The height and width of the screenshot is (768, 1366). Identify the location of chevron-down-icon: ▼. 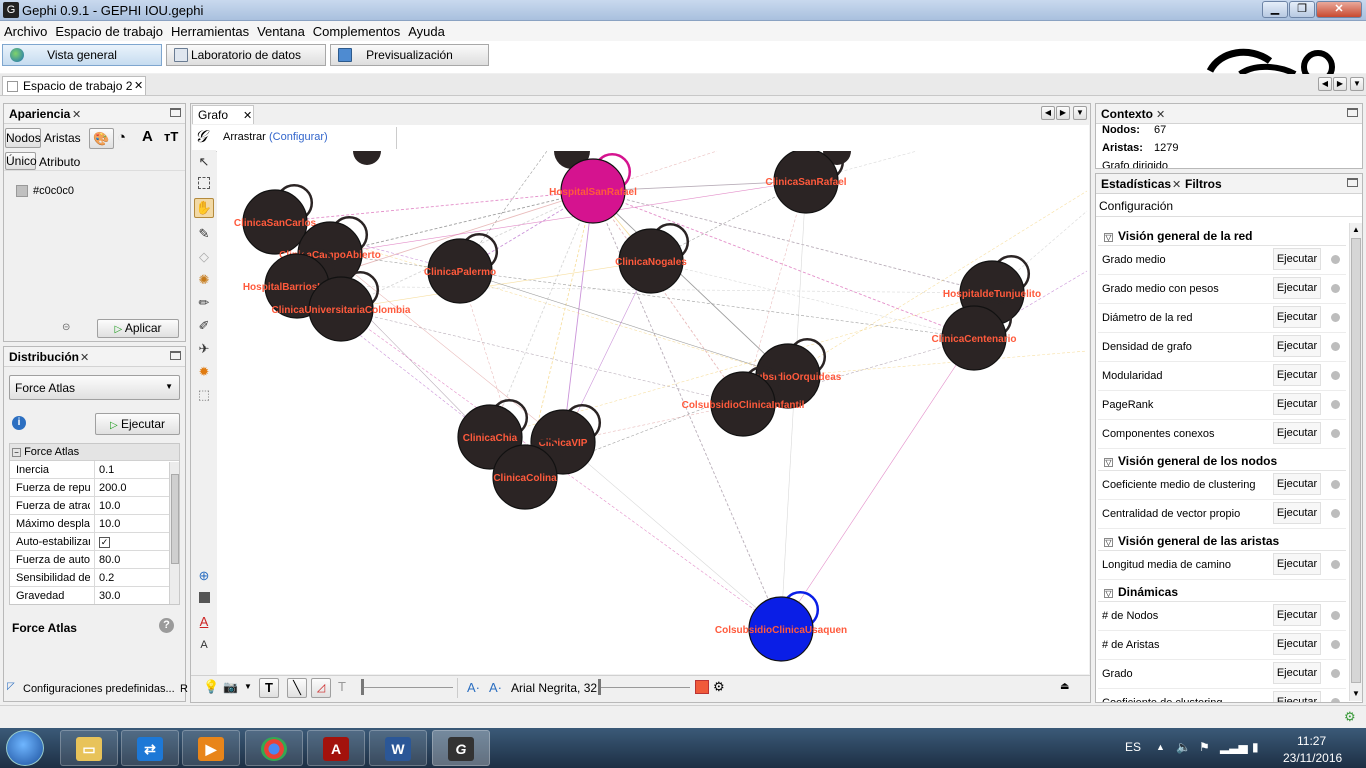
(248, 686).